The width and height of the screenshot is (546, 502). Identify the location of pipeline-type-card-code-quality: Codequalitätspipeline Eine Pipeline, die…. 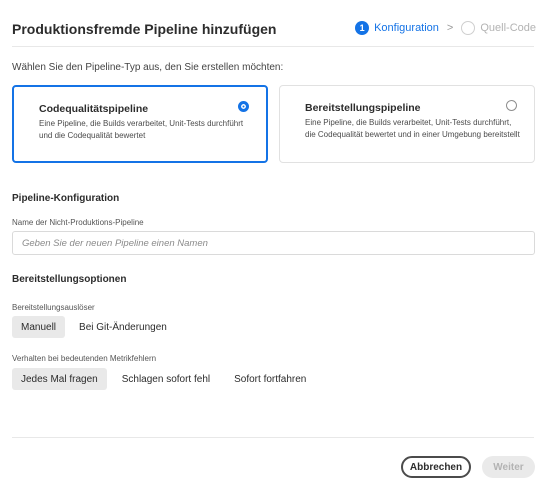
(140, 124).